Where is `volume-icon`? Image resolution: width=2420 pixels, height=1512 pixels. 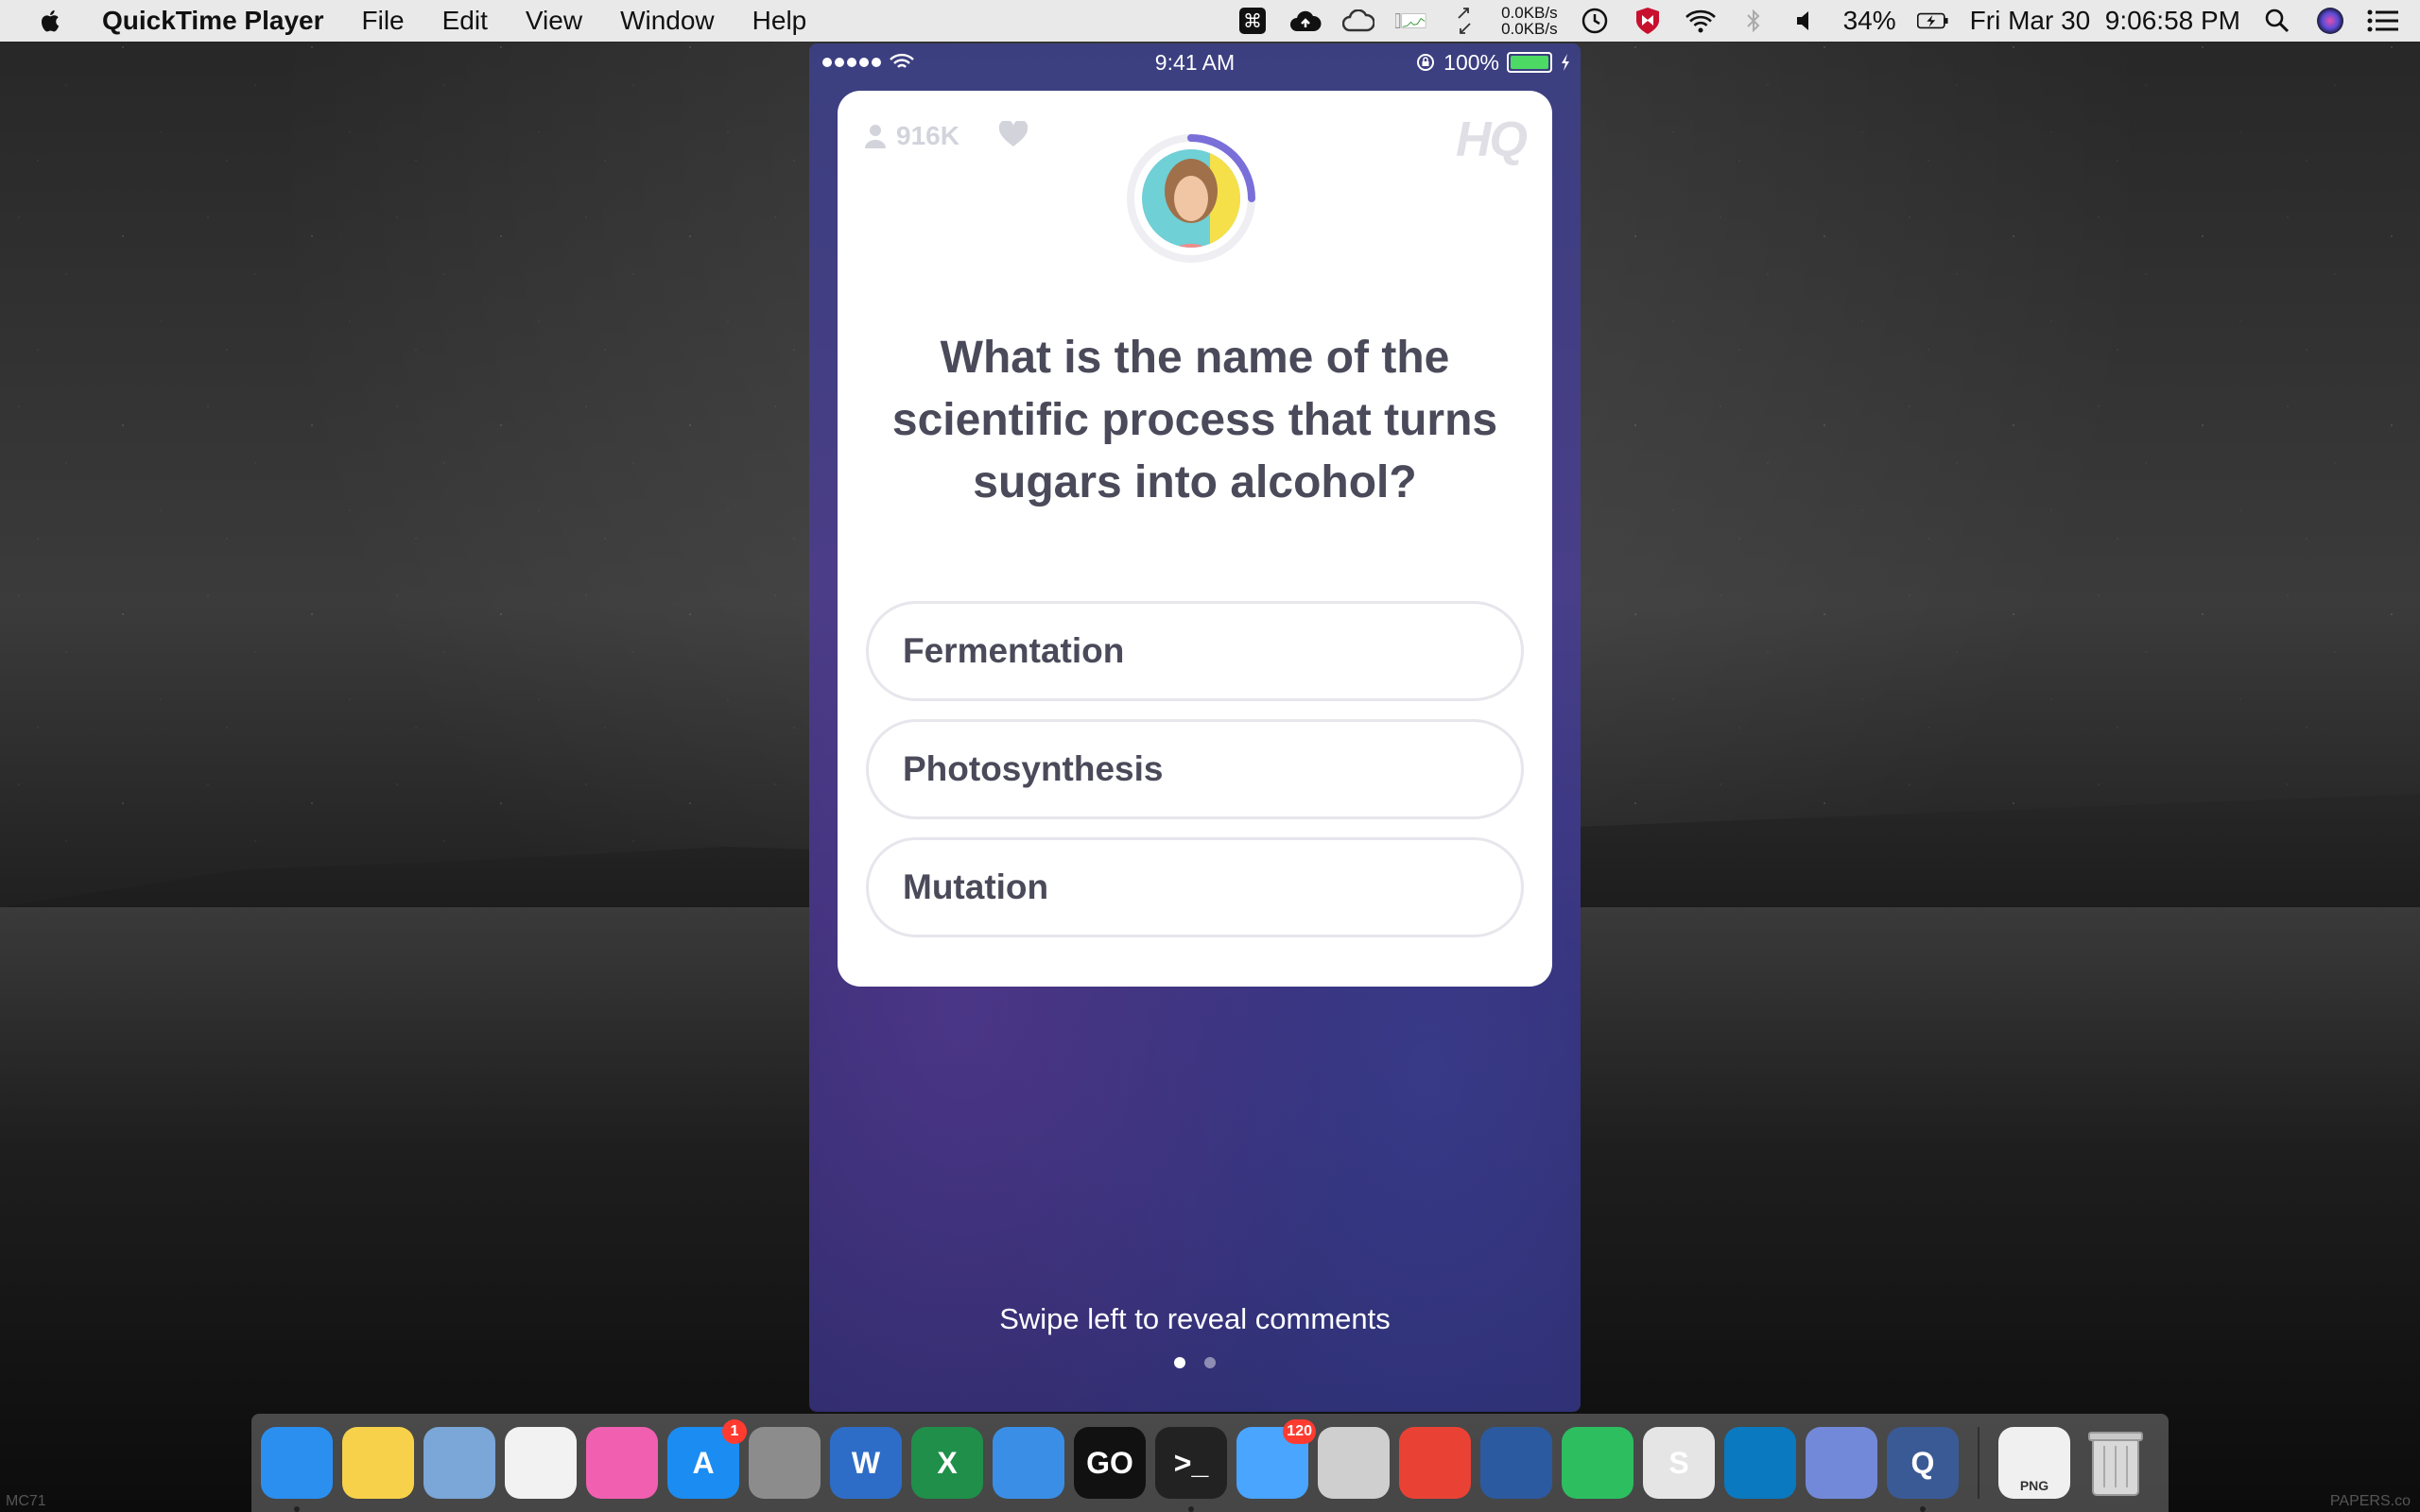 volume-icon is located at coordinates (1807, 21).